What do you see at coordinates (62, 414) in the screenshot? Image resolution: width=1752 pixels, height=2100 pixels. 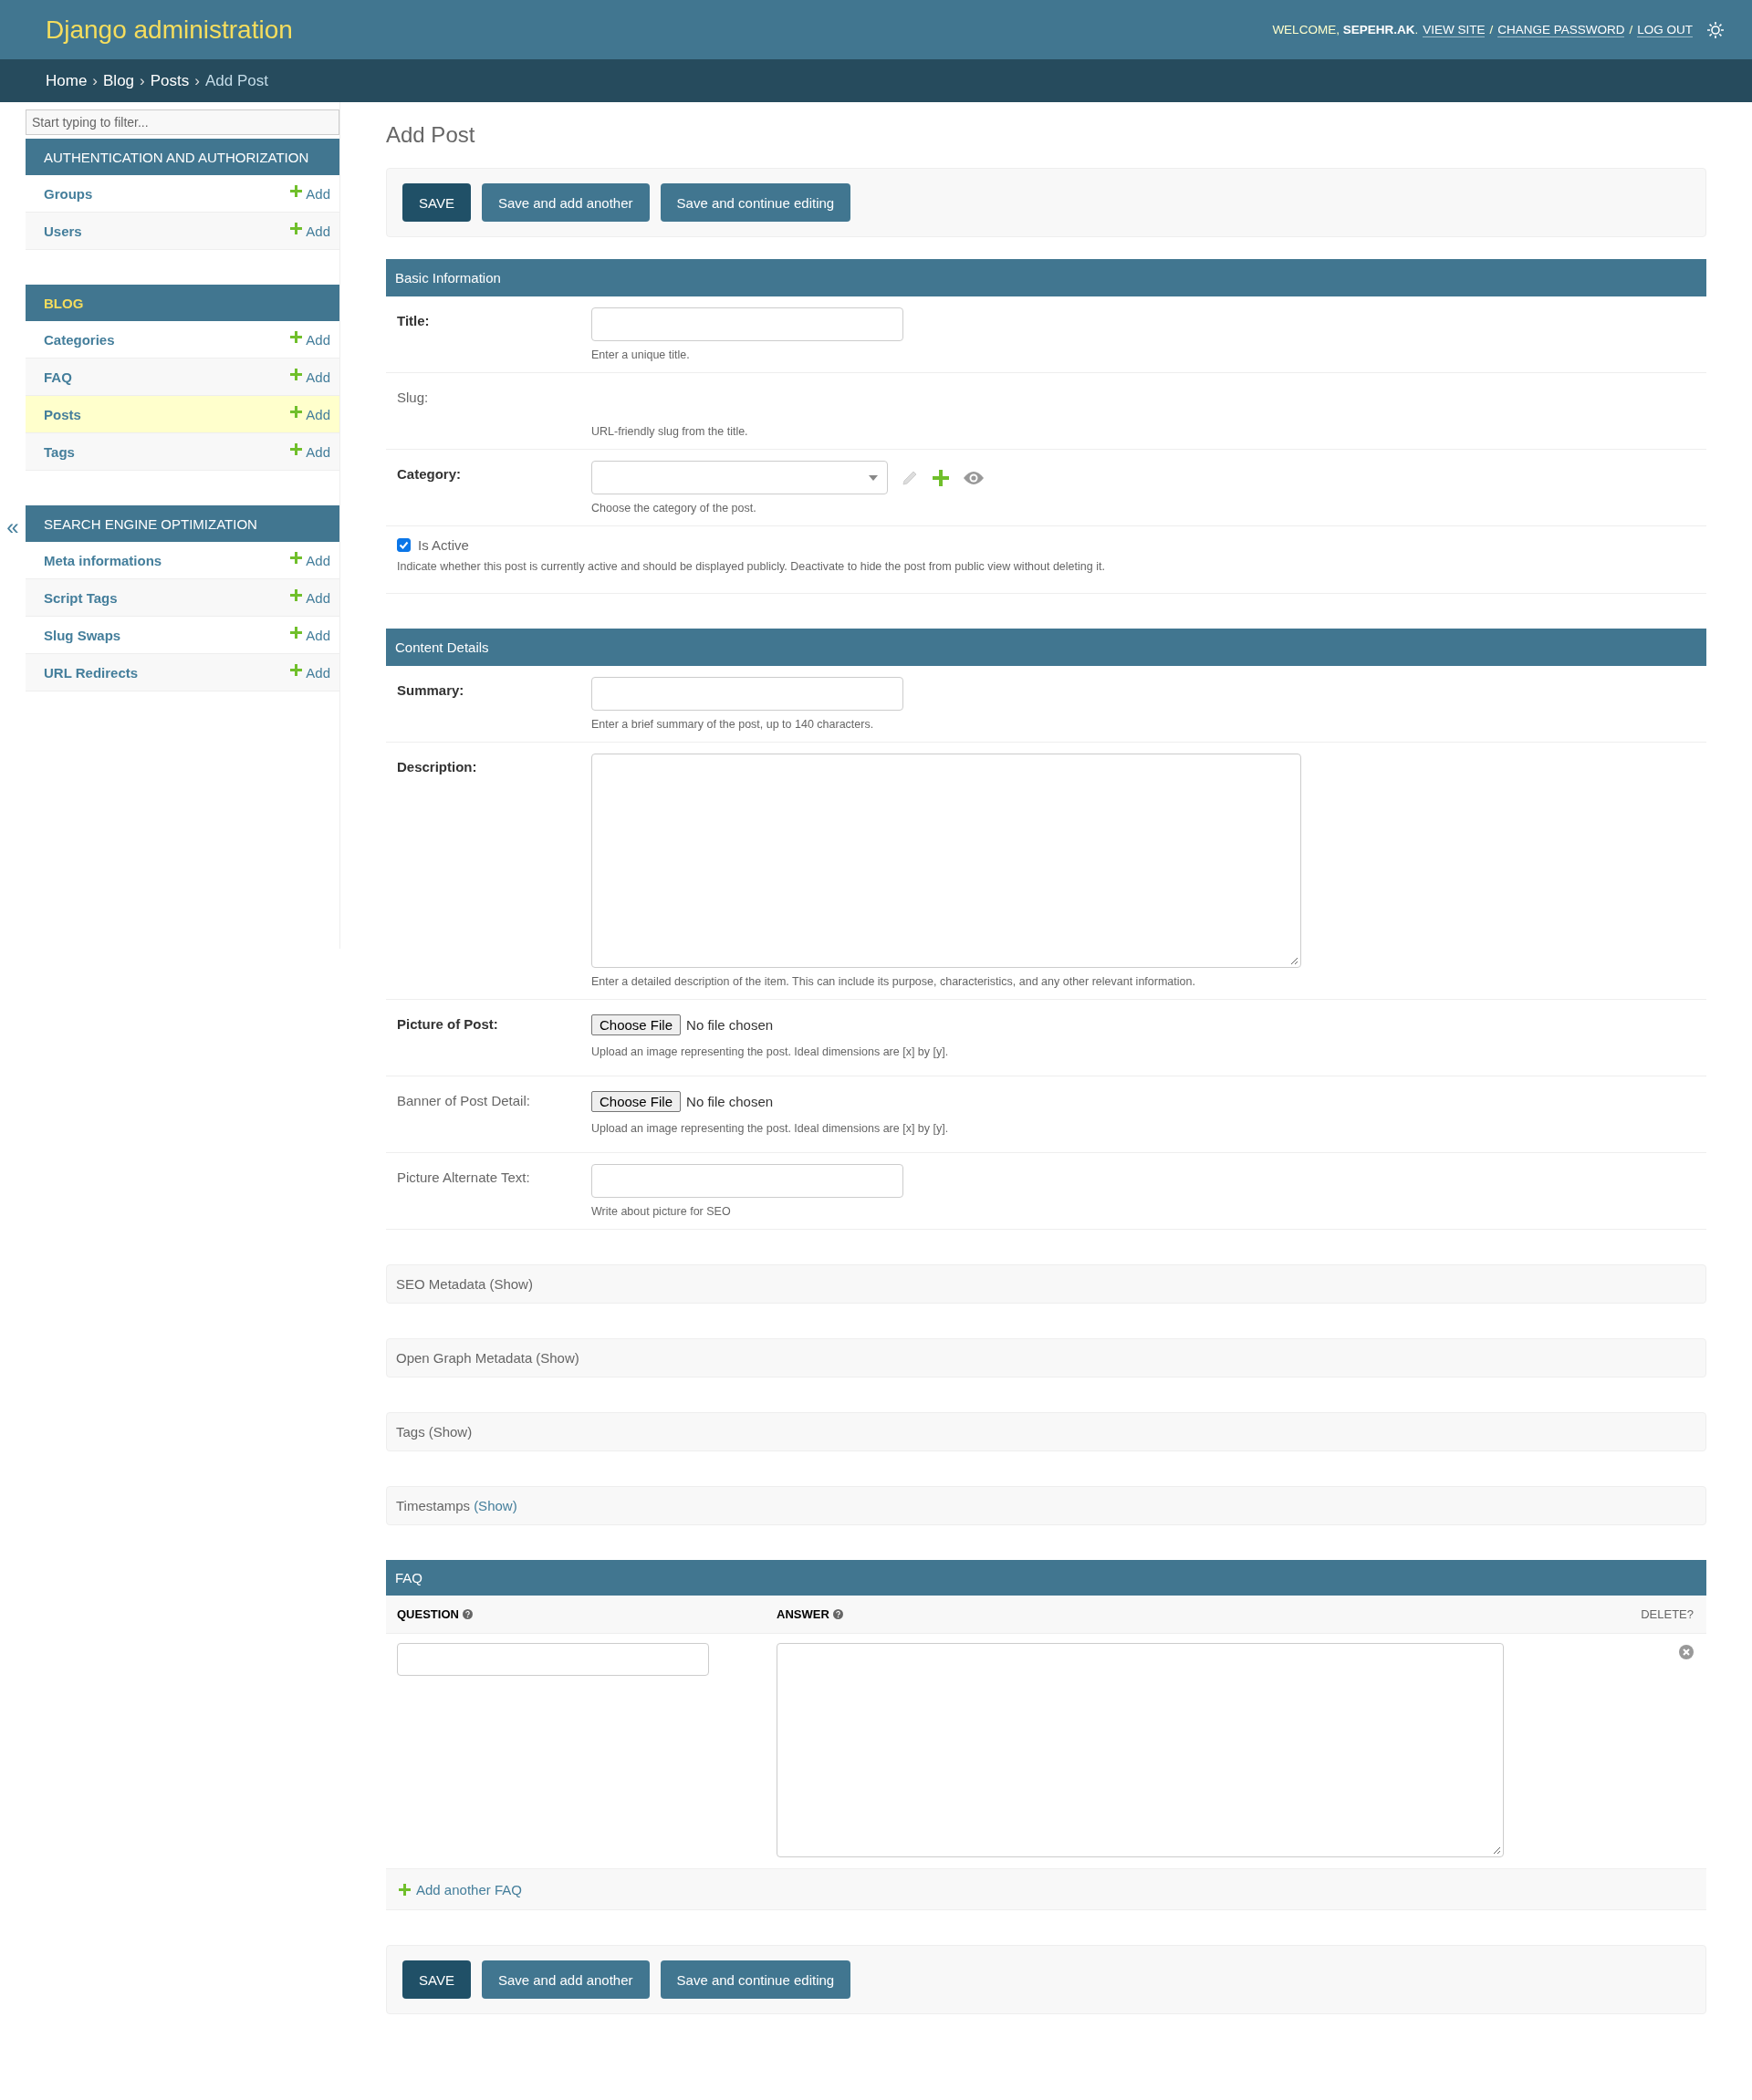 I see `model-link: Posts` at bounding box center [62, 414].